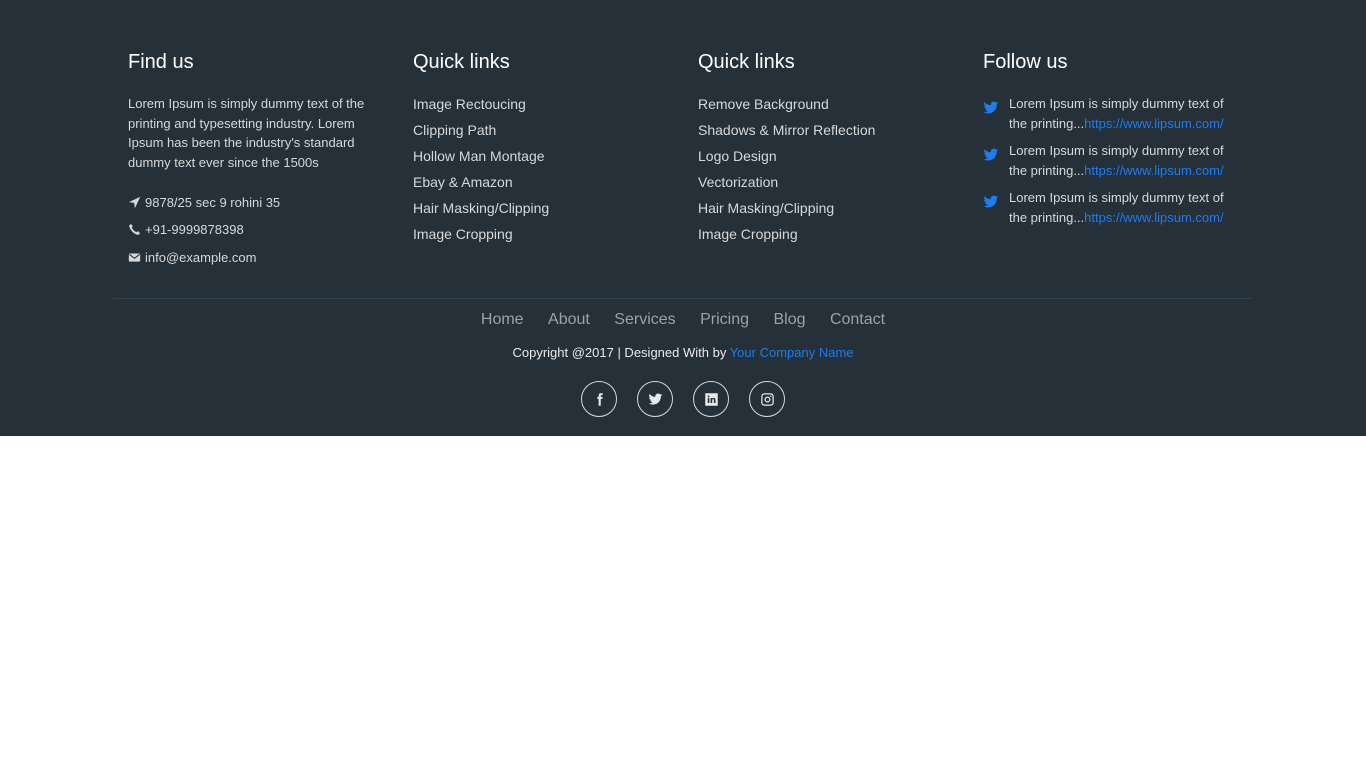 The width and height of the screenshot is (1366, 768). I want to click on quick-link-remove-background: Remove Background, so click(763, 104).